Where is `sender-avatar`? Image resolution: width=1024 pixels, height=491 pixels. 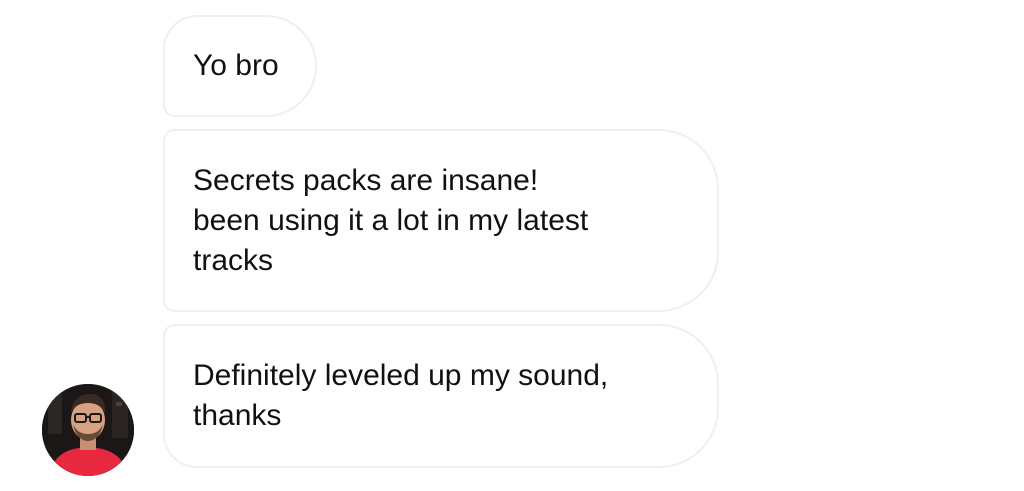
sender-avatar is located at coordinates (88, 430).